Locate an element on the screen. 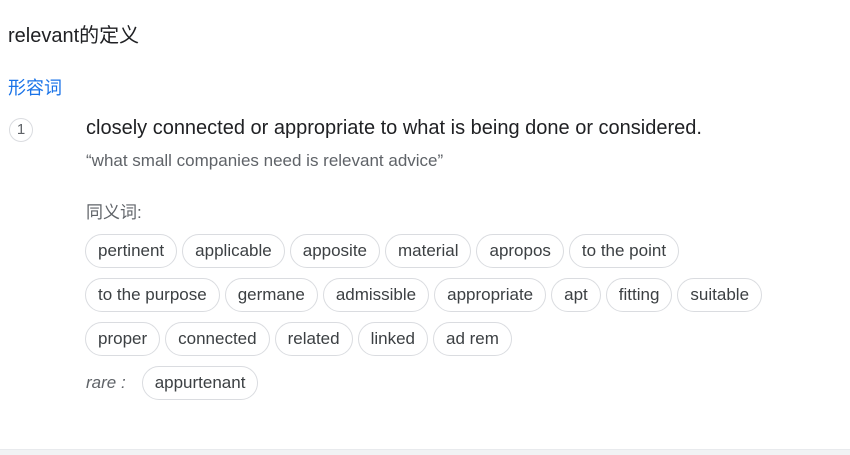  synonym-chip: connected is located at coordinates (217, 339).